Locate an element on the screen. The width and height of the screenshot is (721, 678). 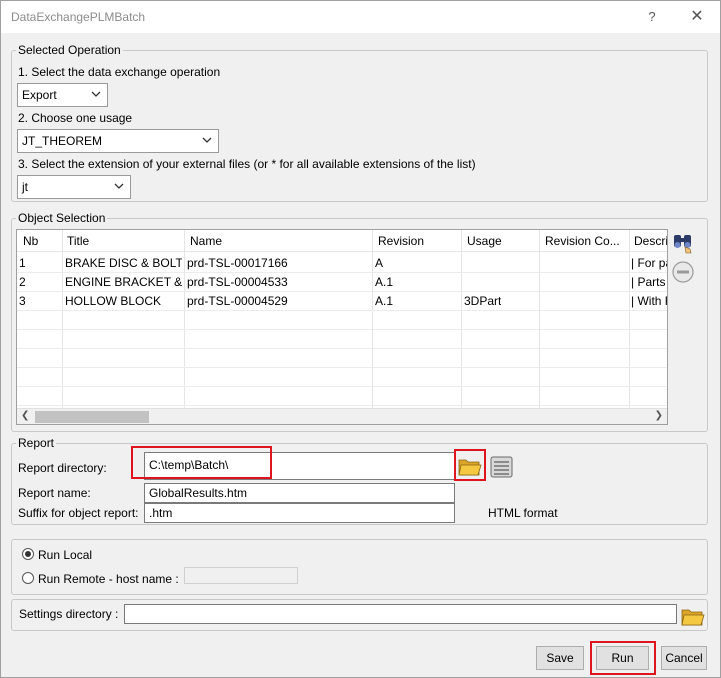
cell-revision: A is located at coordinates (379, 263).